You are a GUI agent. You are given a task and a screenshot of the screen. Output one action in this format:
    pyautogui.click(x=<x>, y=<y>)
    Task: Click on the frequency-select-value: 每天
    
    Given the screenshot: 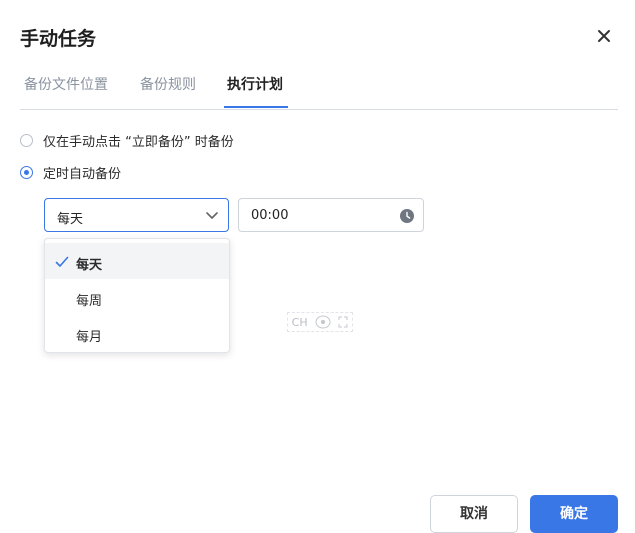 What is the action you would take?
    pyautogui.click(x=70, y=219)
    